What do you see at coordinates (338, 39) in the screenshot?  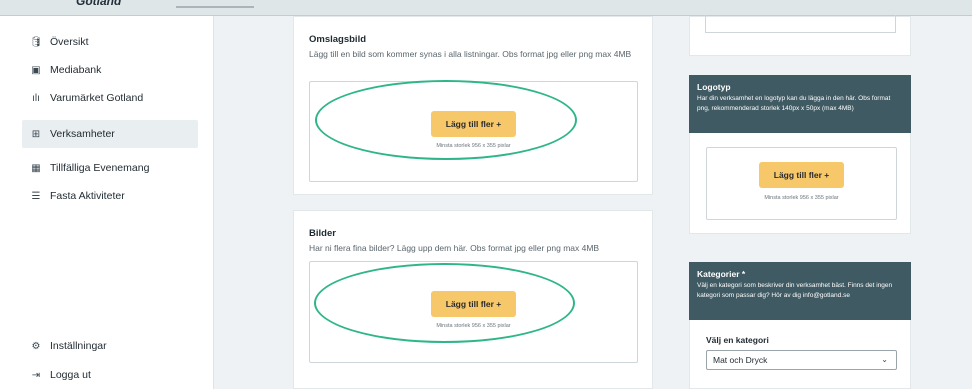 I see `cover-title: Omslagsbild` at bounding box center [338, 39].